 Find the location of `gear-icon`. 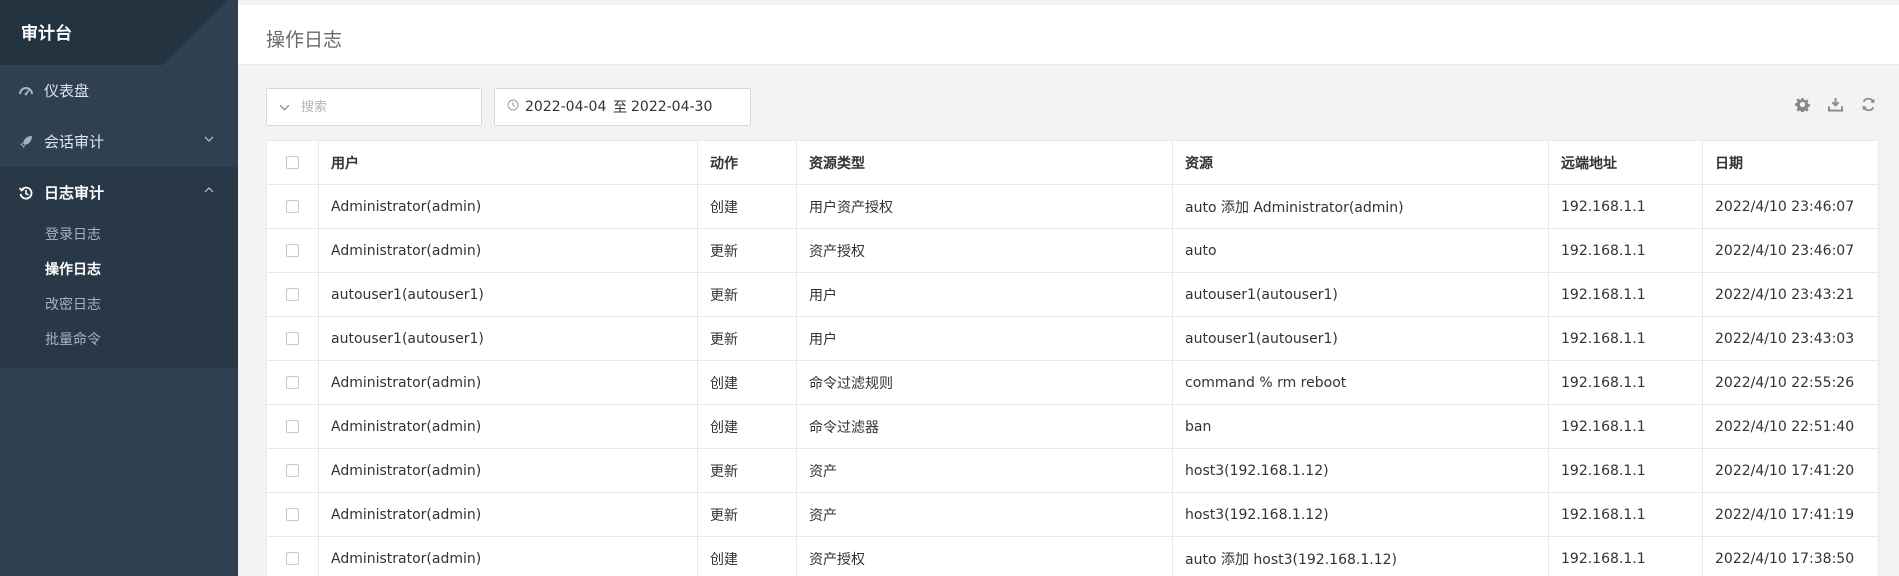

gear-icon is located at coordinates (1802, 104).